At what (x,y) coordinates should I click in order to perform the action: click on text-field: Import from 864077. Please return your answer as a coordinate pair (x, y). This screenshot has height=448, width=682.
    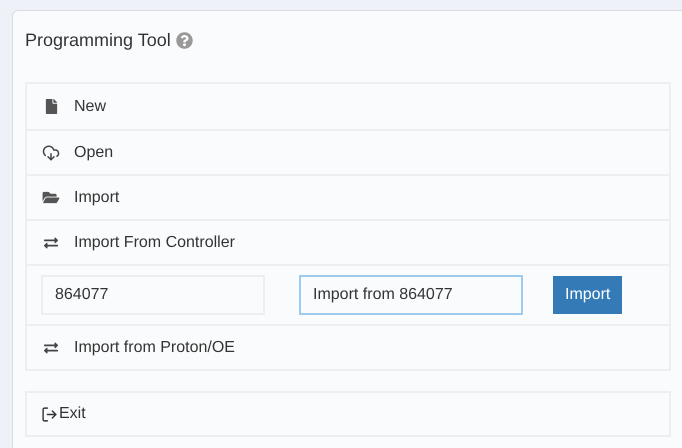
    Looking at the image, I should click on (411, 295).